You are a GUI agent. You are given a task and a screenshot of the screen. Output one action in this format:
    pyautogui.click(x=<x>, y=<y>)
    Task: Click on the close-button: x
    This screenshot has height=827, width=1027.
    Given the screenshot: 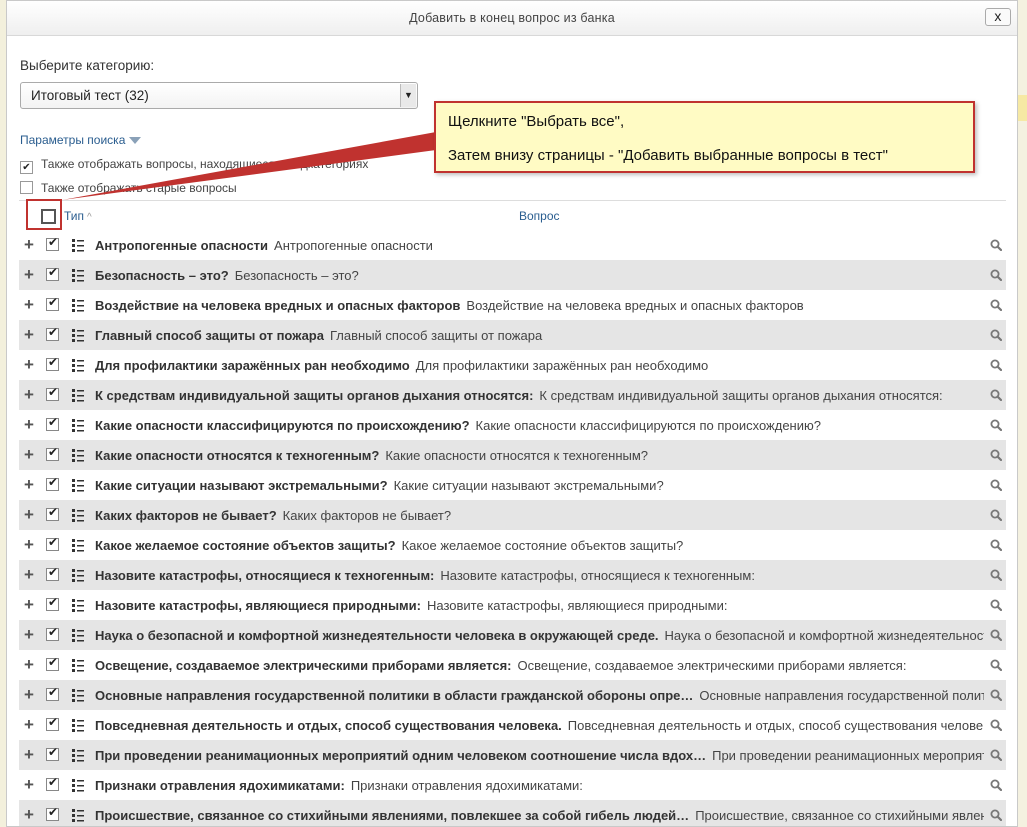 What is the action you would take?
    pyautogui.click(x=998, y=17)
    